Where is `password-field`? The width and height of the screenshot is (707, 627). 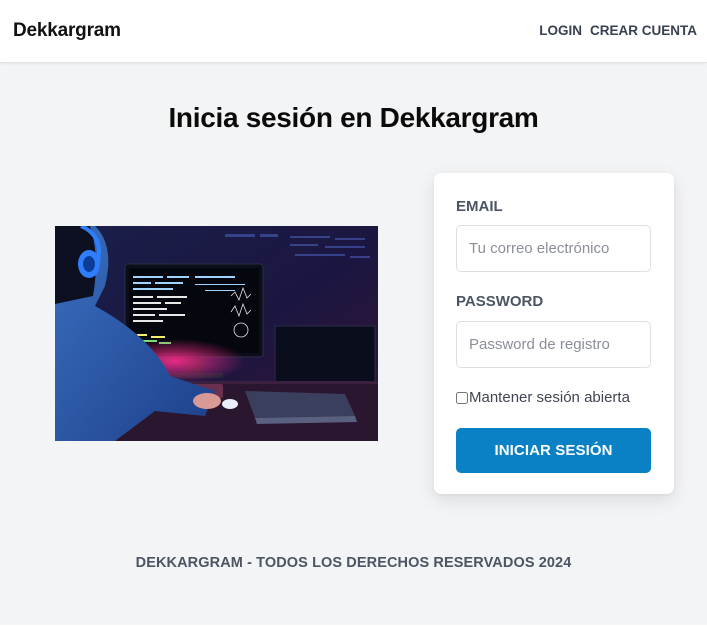 password-field is located at coordinates (553, 344).